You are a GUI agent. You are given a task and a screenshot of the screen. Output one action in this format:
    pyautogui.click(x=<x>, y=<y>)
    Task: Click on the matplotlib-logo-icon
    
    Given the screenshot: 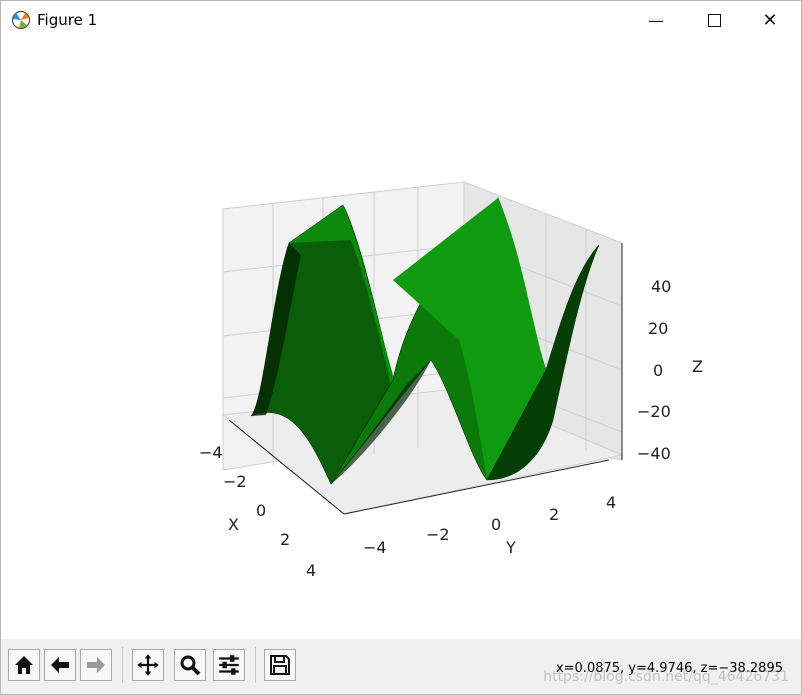 What is the action you would take?
    pyautogui.click(x=21, y=20)
    